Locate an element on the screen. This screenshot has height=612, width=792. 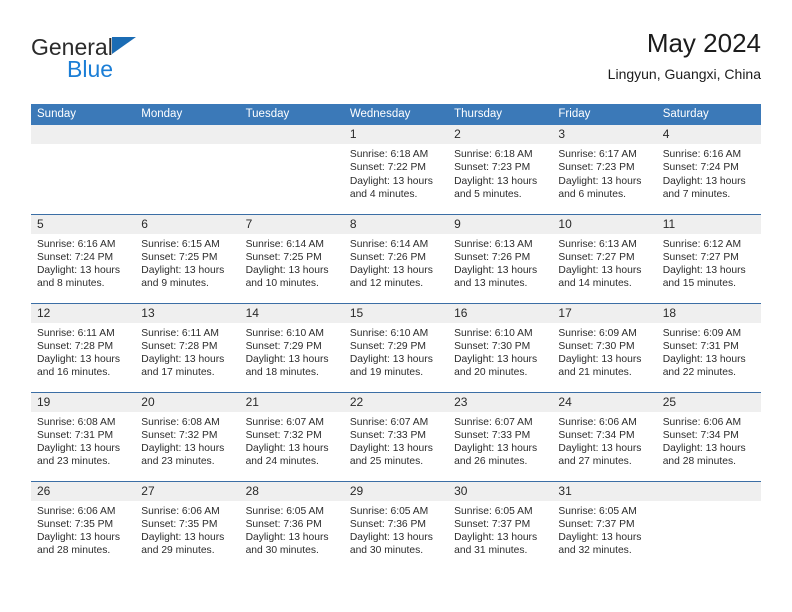
daylight-text-line2: and 4 minutes. is located at coordinates (383, 194).